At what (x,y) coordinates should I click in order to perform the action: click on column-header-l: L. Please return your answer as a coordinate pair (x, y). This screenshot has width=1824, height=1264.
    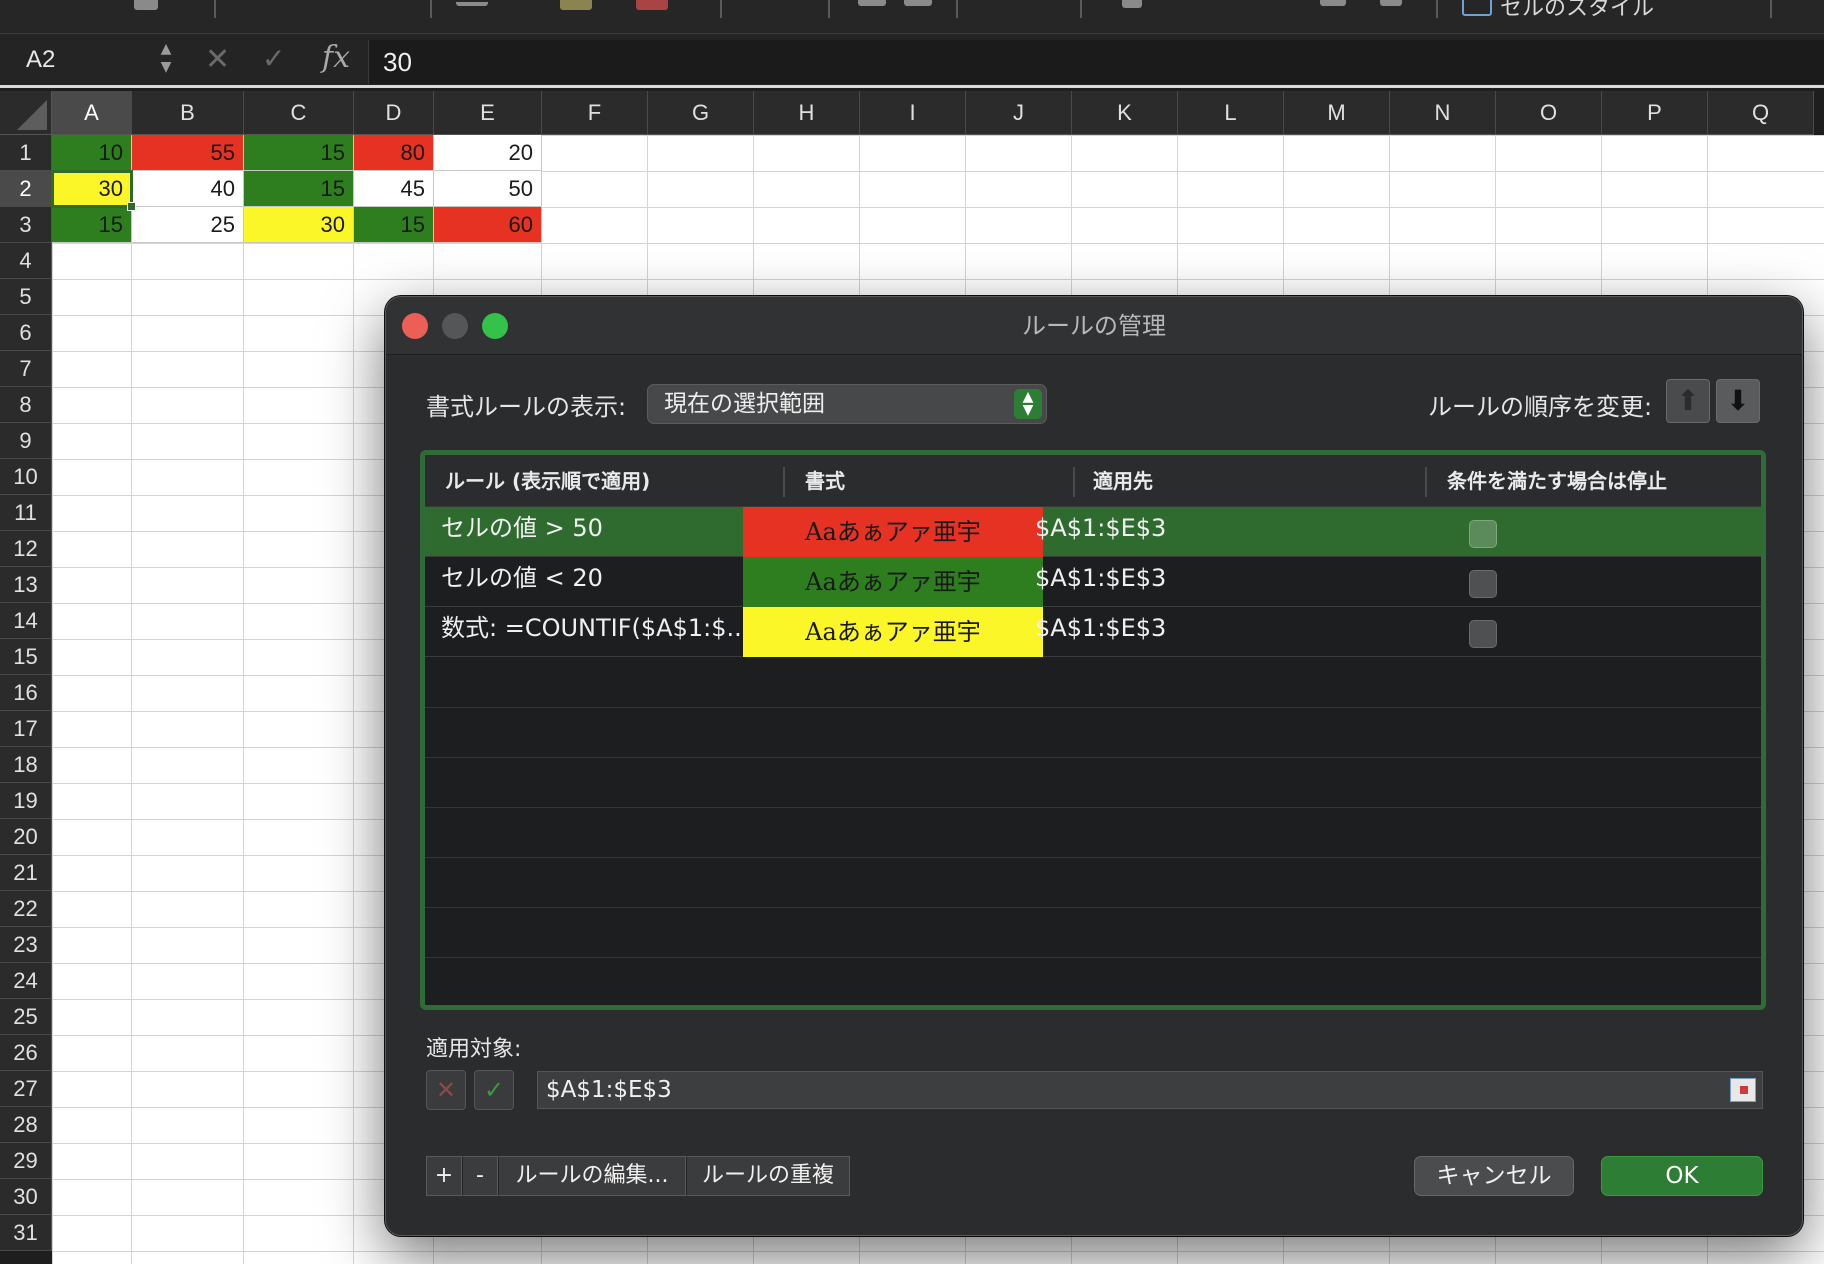
    Looking at the image, I should click on (1231, 113).